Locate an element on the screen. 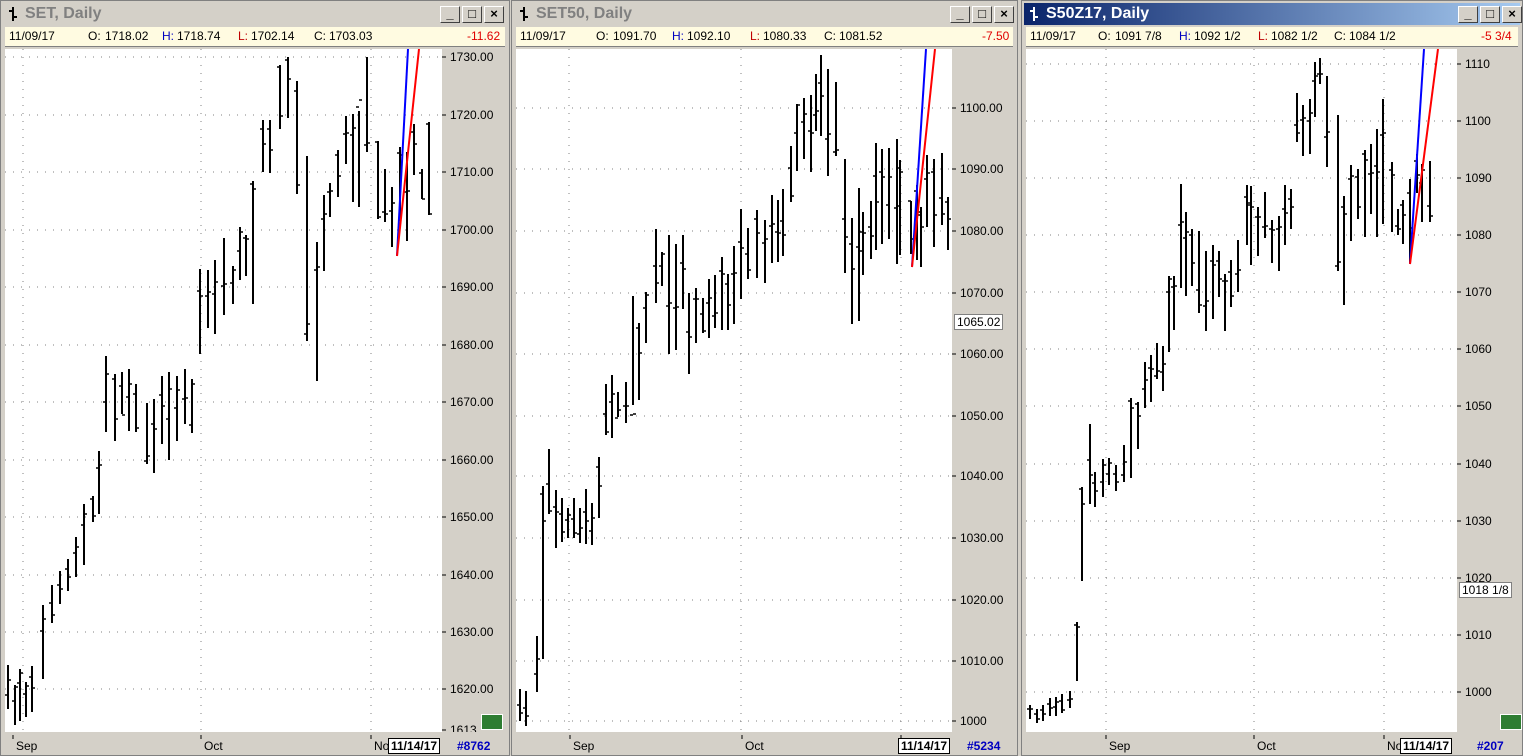  close-label: C: is located at coordinates (830, 36).